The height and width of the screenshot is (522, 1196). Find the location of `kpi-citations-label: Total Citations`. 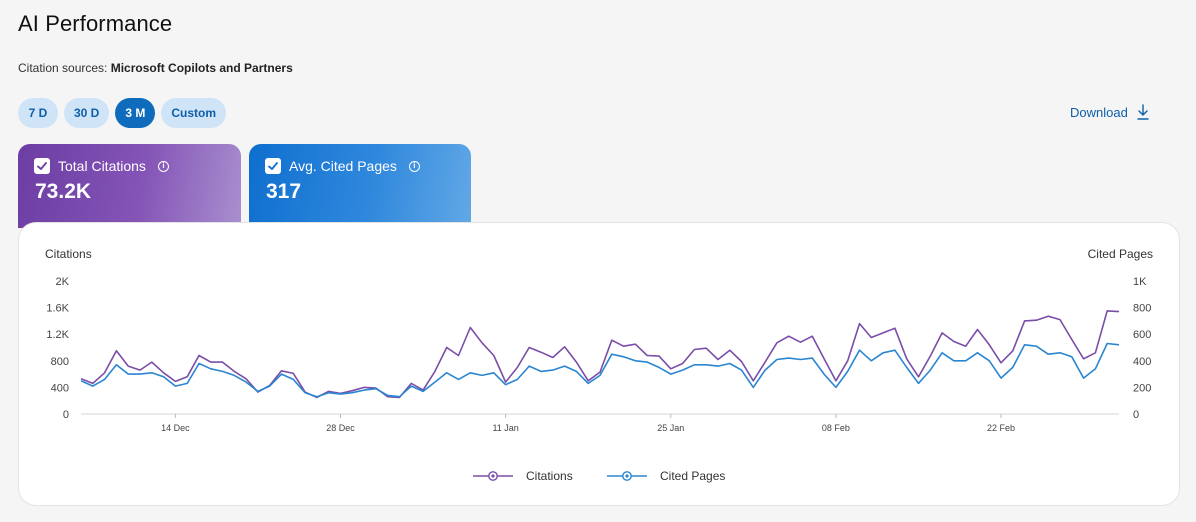

kpi-citations-label: Total Citations is located at coordinates (102, 166).